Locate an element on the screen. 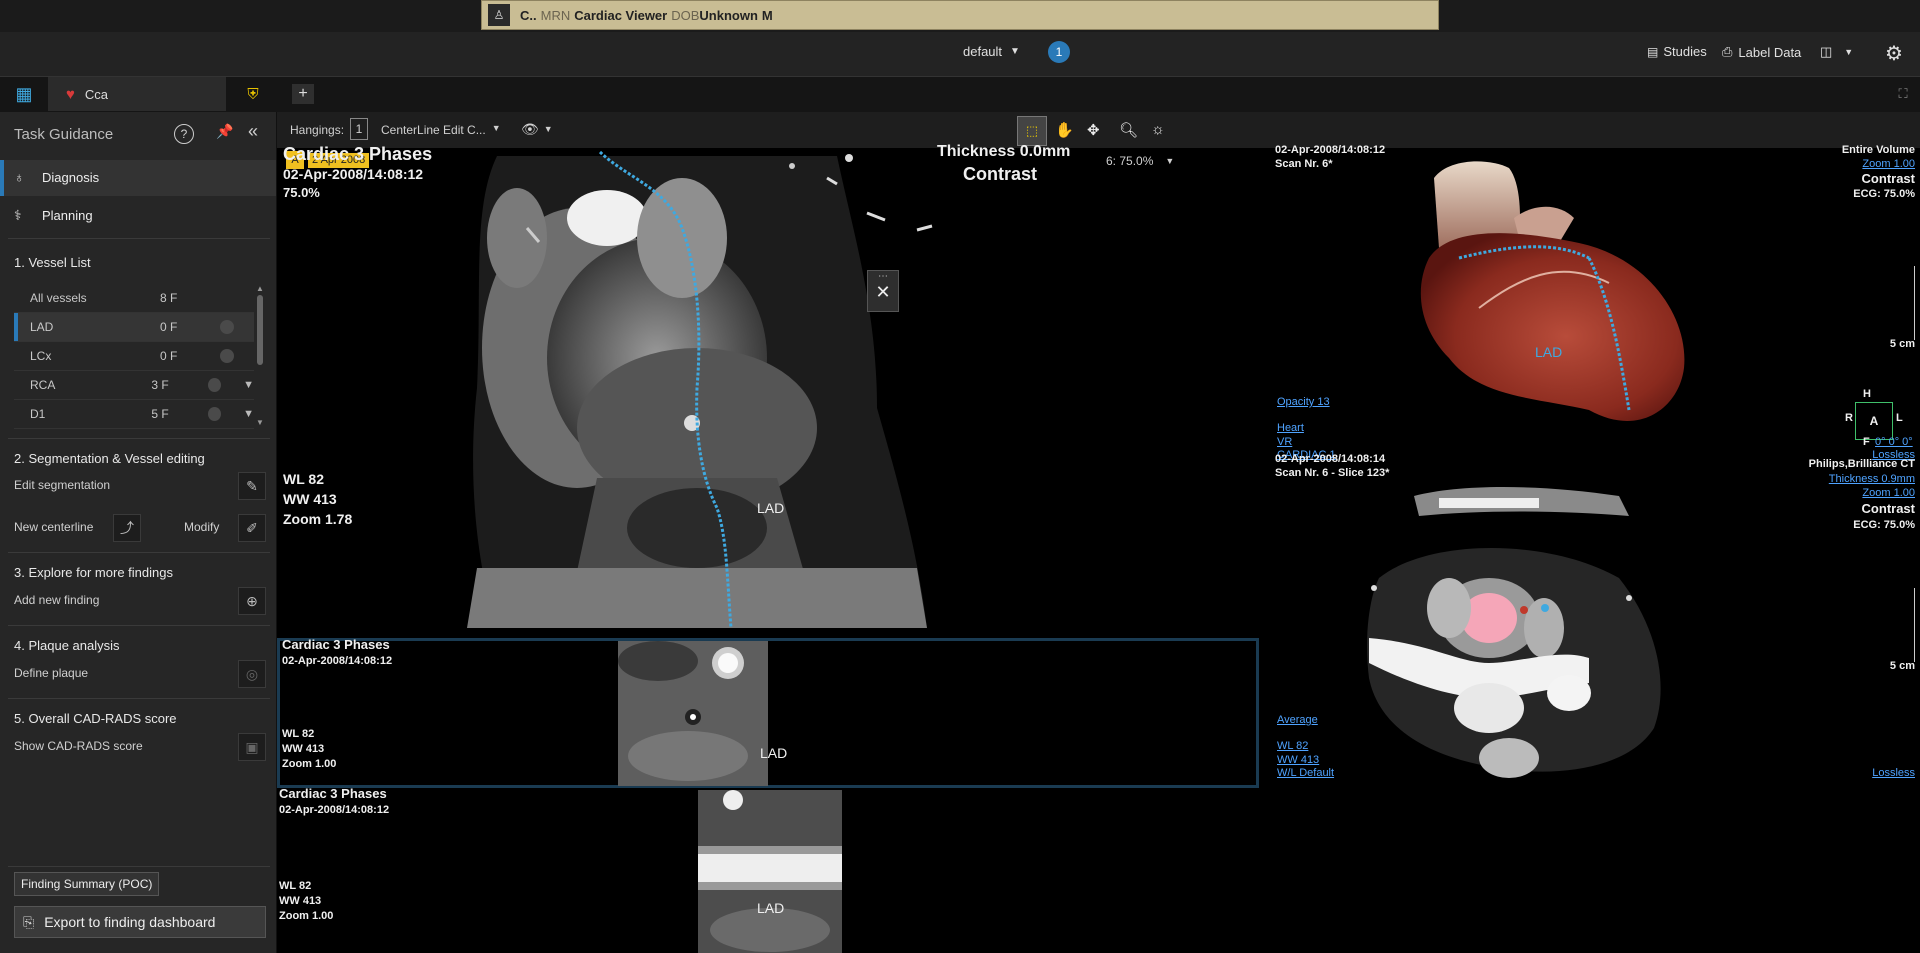  pan-tool-icon: ✋ is located at coordinates (1064, 130).